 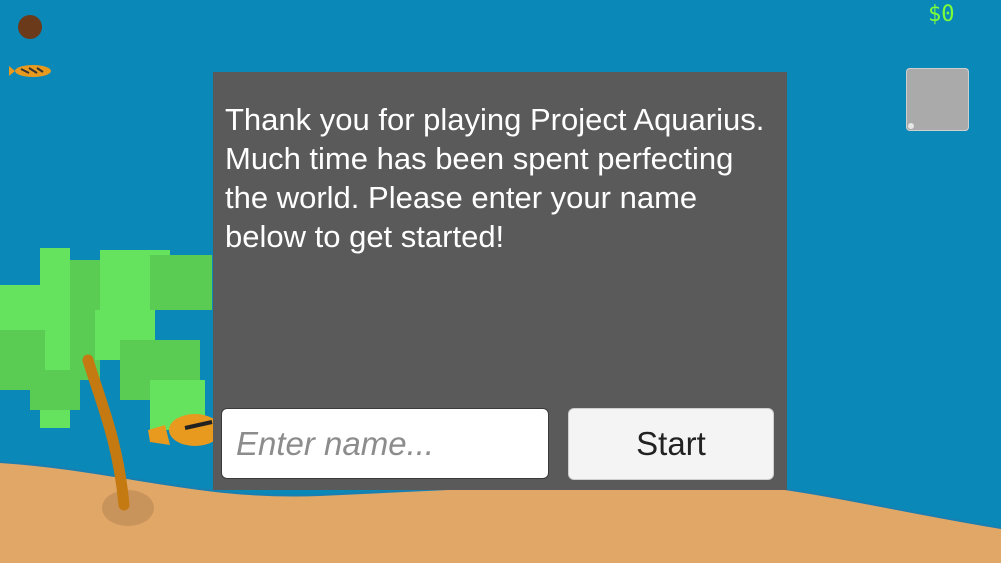 What do you see at coordinates (671, 444) in the screenshot?
I see `start-button: Start` at bounding box center [671, 444].